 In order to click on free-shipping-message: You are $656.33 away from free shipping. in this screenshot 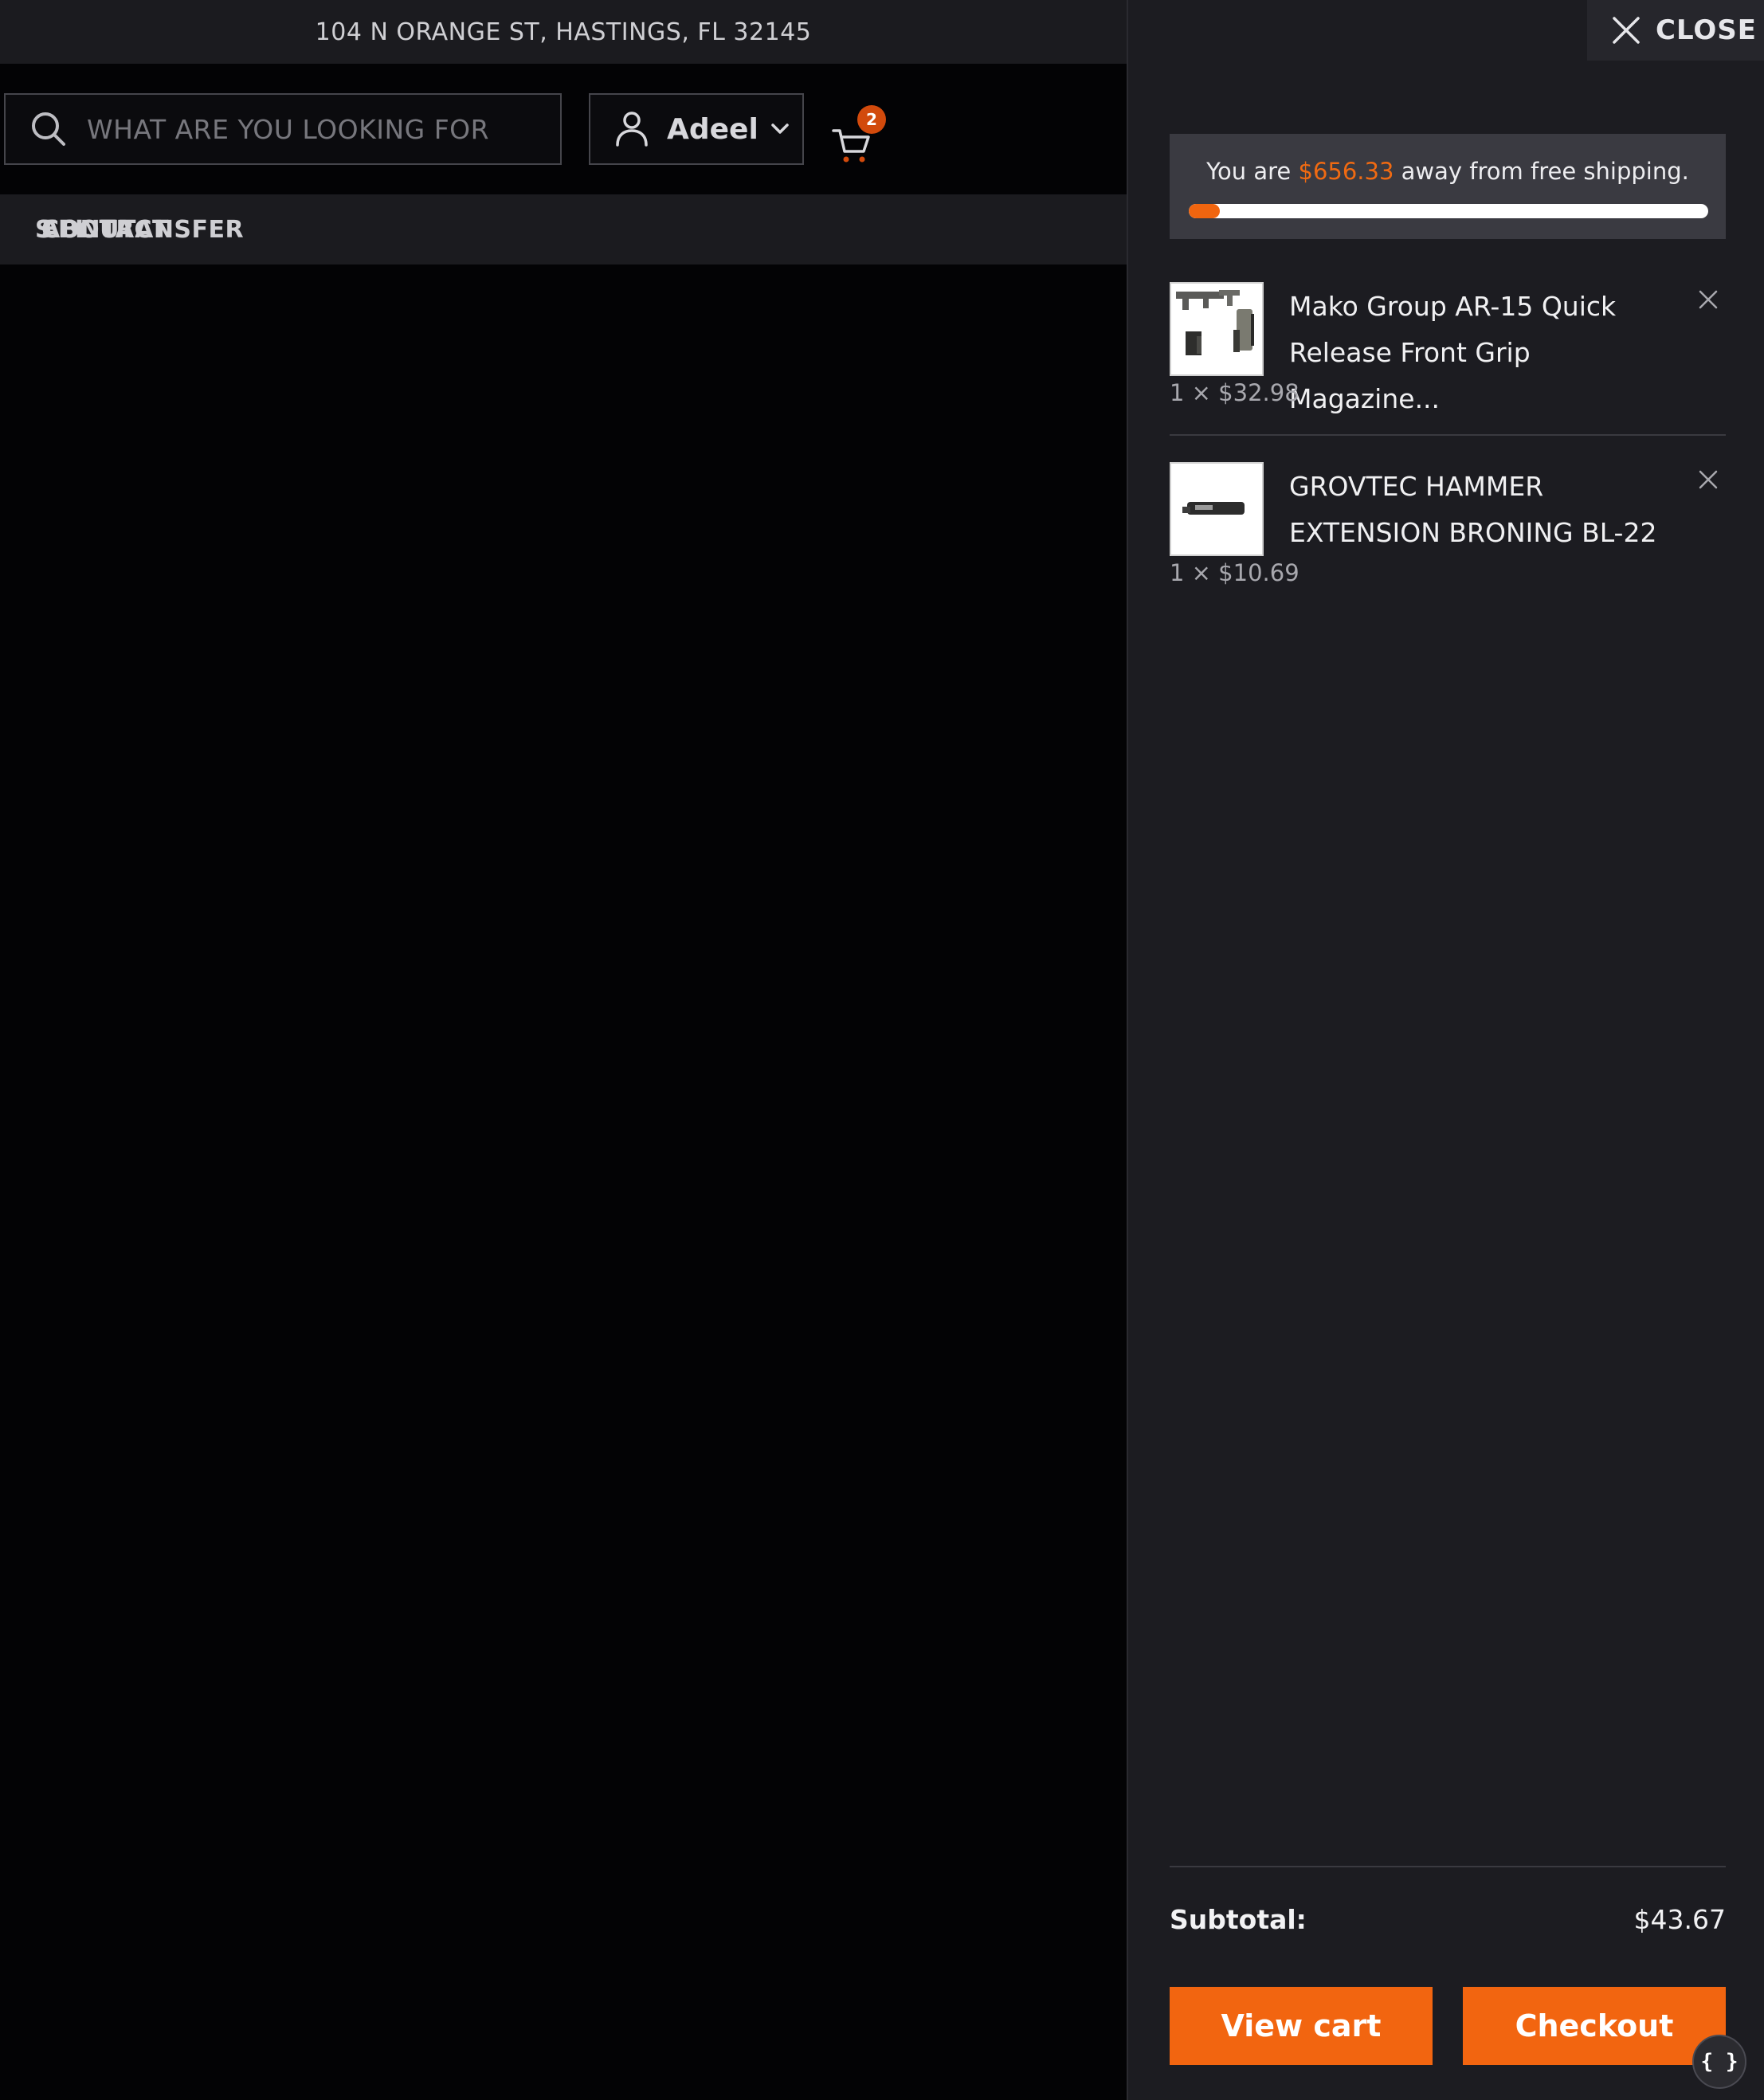, I will do `click(1448, 171)`.